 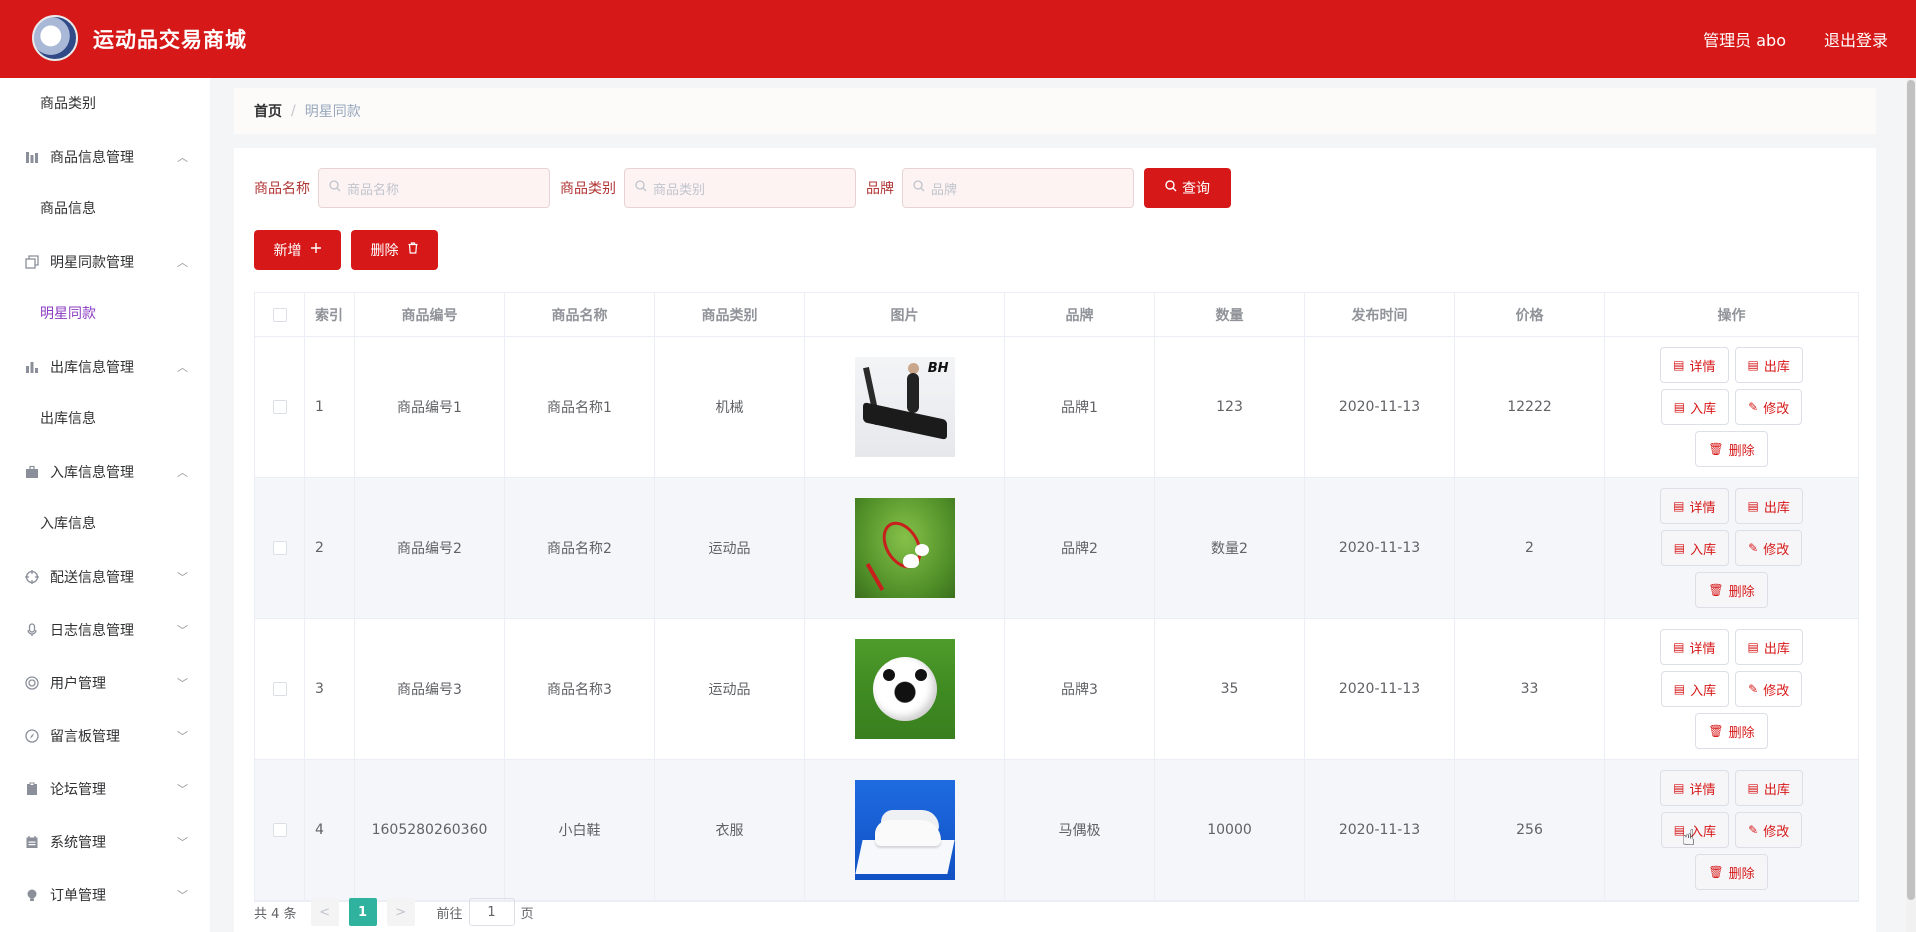 What do you see at coordinates (105, 209) in the screenshot?
I see `sidebar-item-product-info: 商品信息` at bounding box center [105, 209].